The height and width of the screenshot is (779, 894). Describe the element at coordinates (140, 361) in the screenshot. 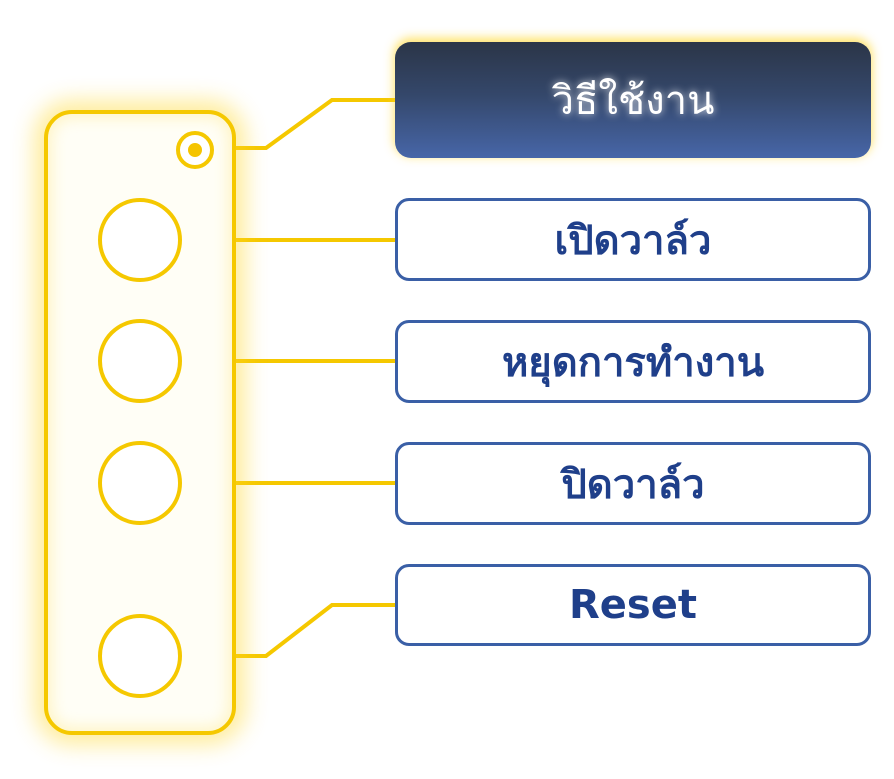

I see `remote-button-stop` at that location.